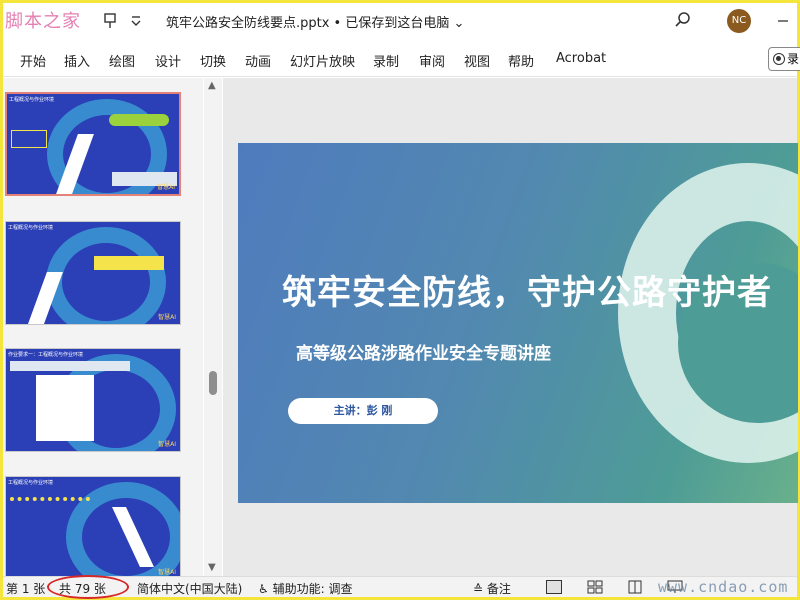 Image resolution: width=800 pixels, height=600 pixels. What do you see at coordinates (50, 522) in the screenshot?
I see `thumbnail-text-lines` at bounding box center [50, 522].